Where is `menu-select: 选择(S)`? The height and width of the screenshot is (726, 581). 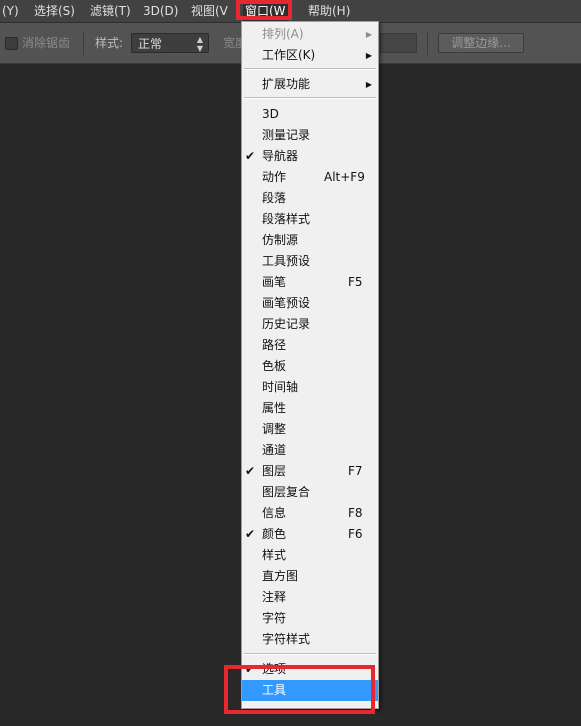
menu-select: 选择(S) is located at coordinates (54, 11).